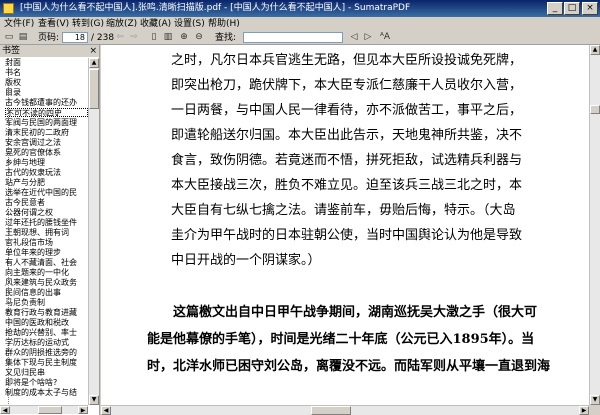 This screenshot has width=600, height=415. I want to click on doc-scroll-up-button: ▲, so click(595, 50).